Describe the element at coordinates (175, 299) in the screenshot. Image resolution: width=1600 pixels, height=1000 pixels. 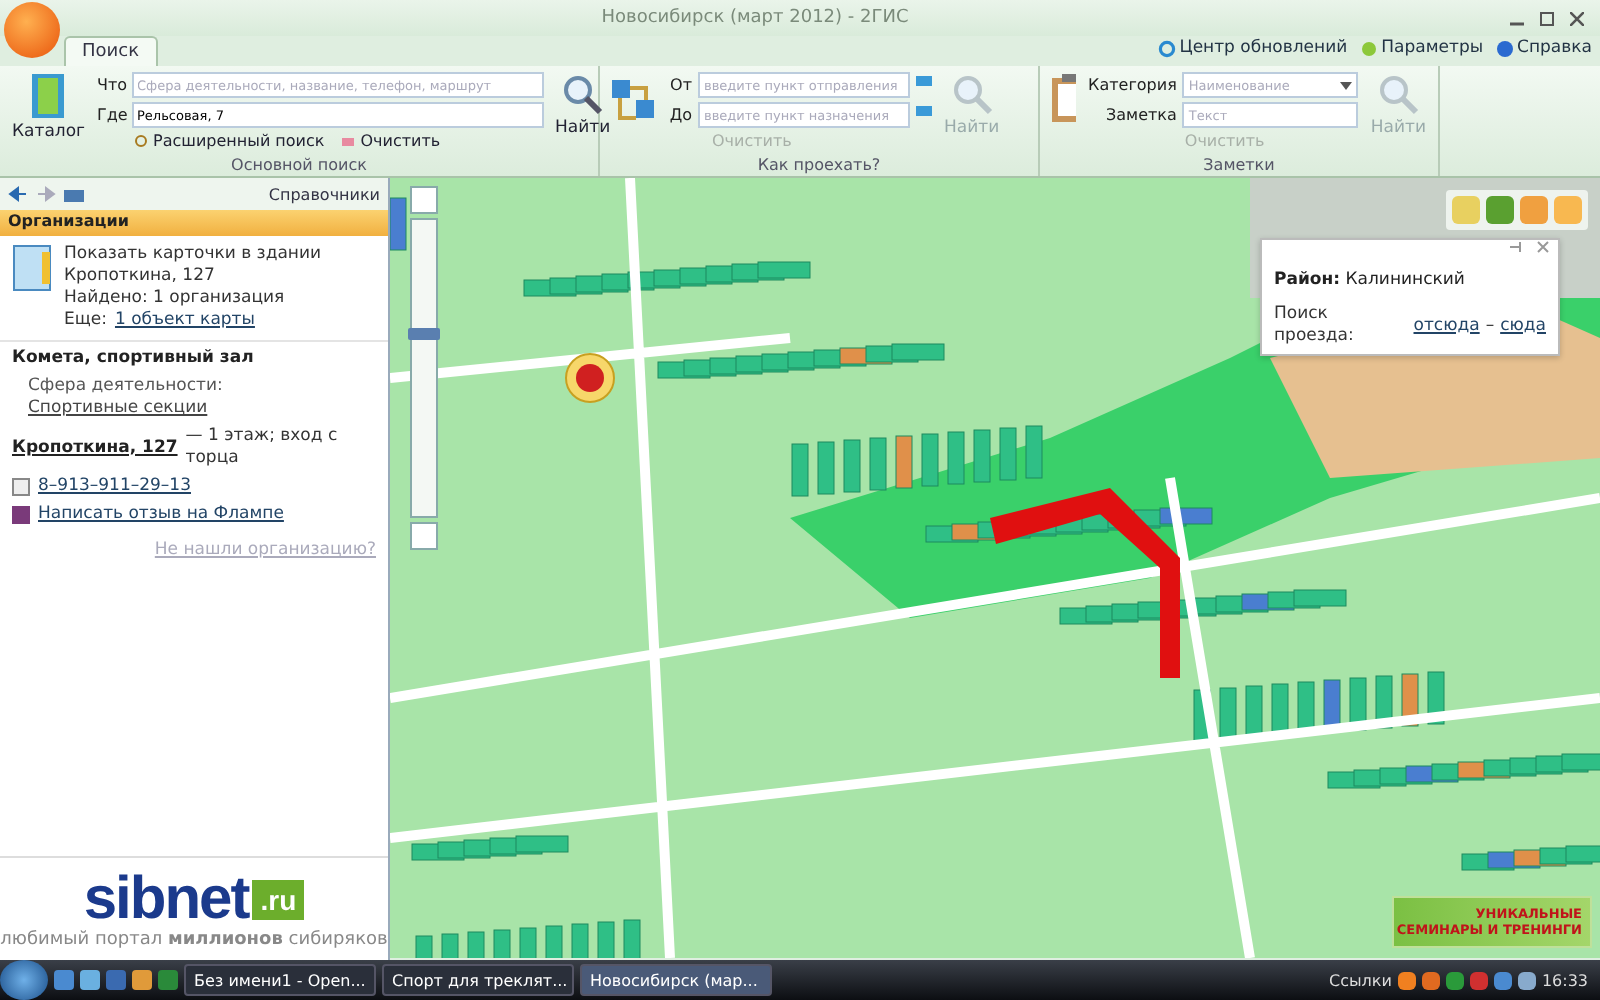
I see `info-text: Найдено: 1 организация` at that location.